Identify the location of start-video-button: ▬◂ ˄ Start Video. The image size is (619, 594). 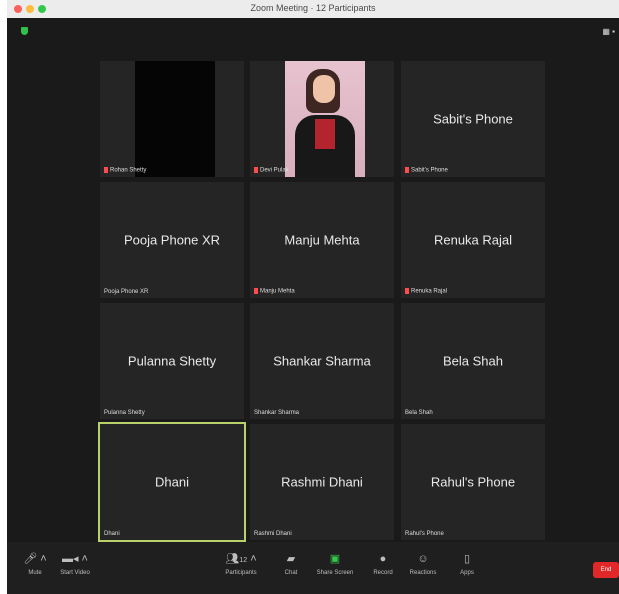
(75, 564).